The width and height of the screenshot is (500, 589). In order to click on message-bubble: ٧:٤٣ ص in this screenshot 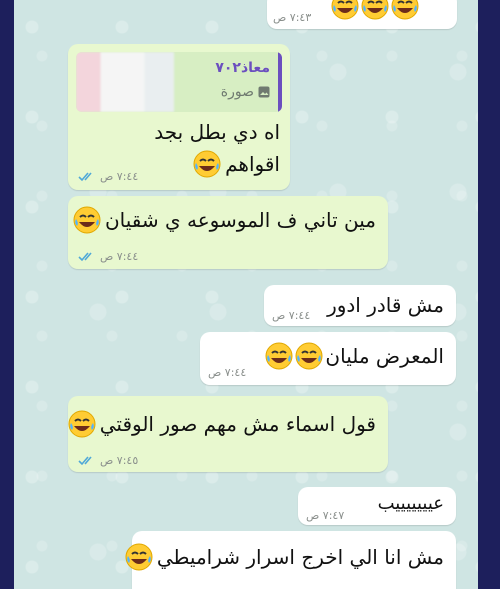, I will do `click(362, 14)`.